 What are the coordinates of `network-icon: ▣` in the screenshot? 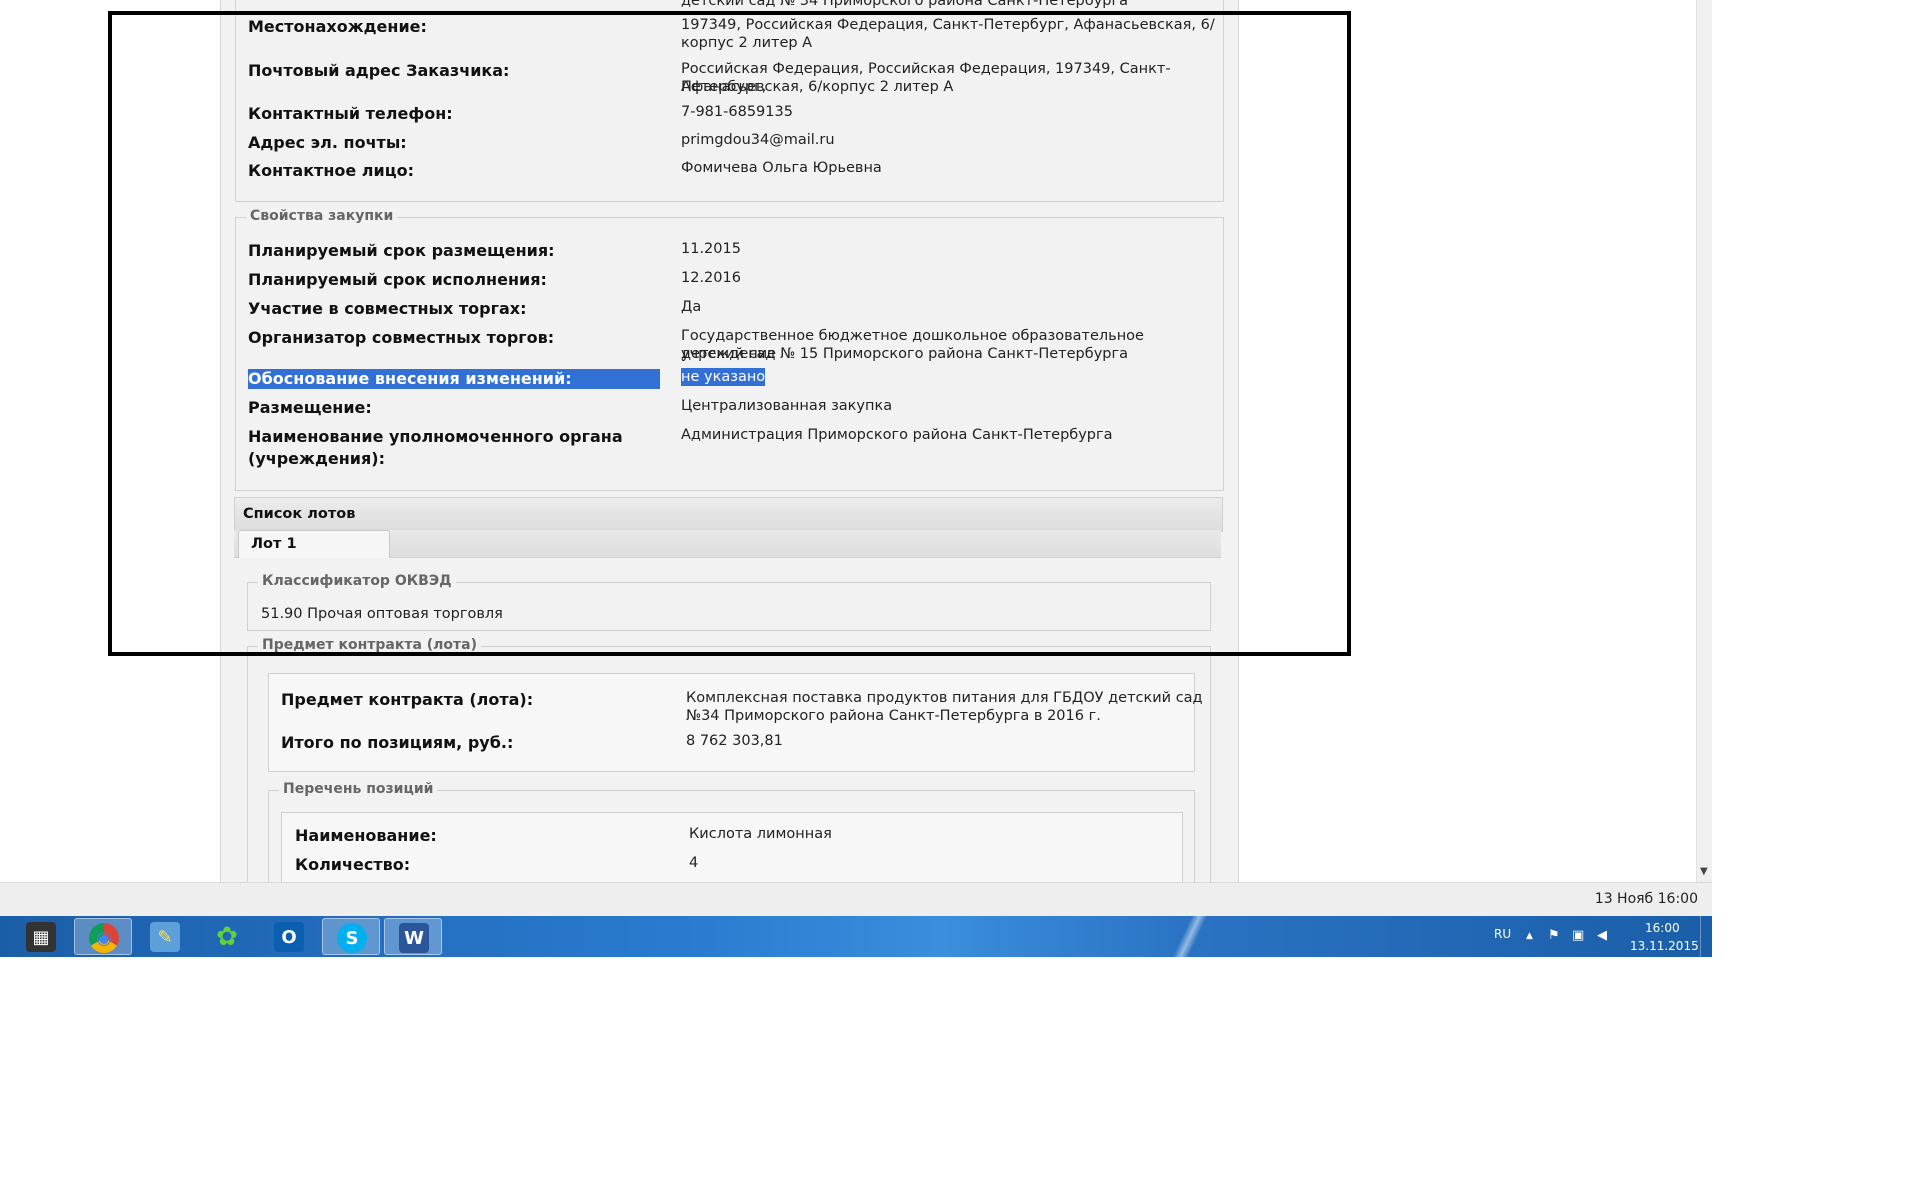 It's located at (1578, 935).